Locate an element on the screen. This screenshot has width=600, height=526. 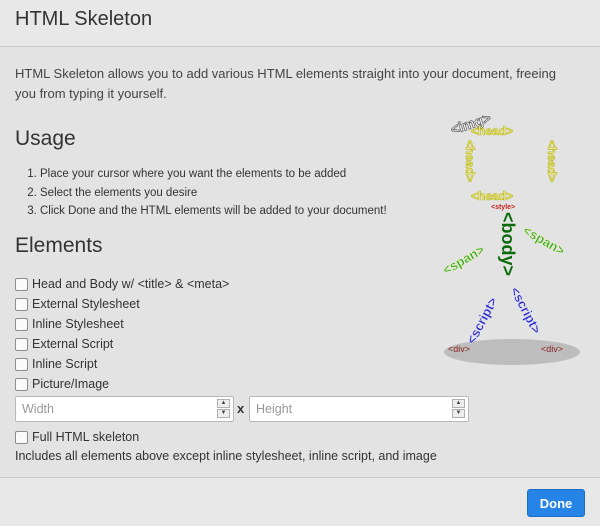
checkbox-head-body: Head and Body w/ <title> & <meta> is located at coordinates (122, 284).